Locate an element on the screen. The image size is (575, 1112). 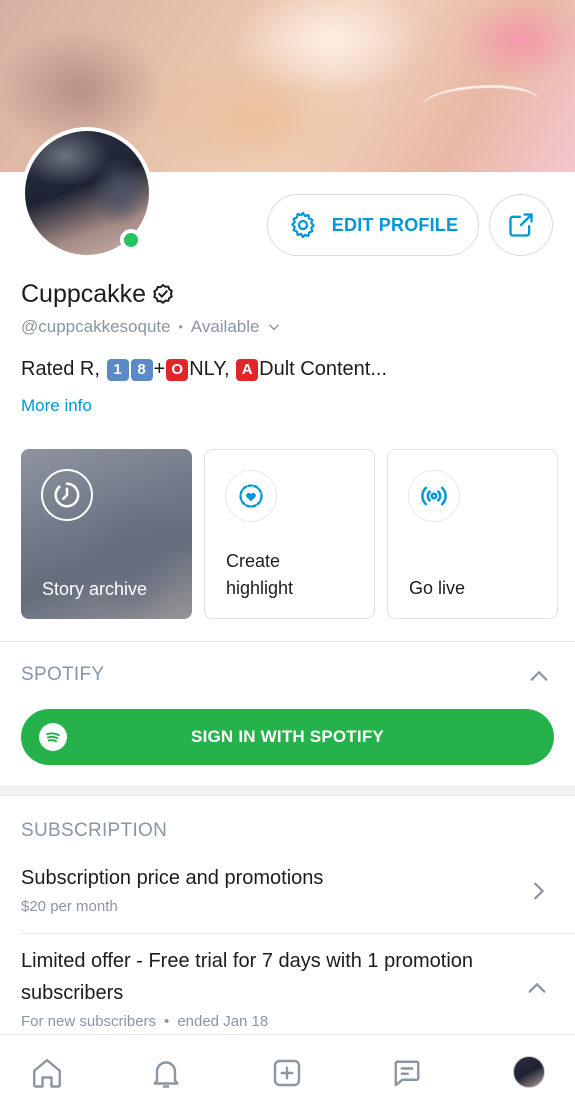
verified-badge-icon is located at coordinates (163, 293).